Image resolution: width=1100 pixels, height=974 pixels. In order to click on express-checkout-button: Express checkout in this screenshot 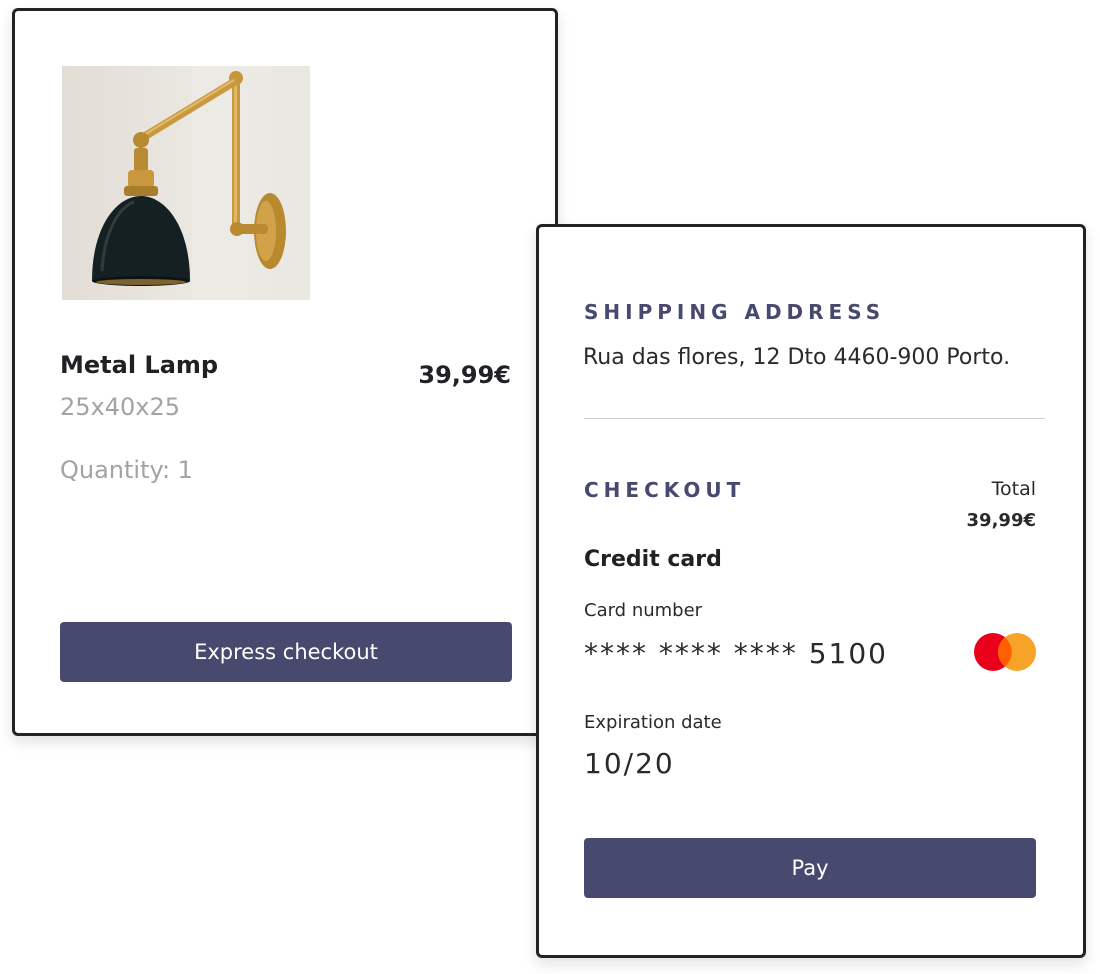, I will do `click(286, 652)`.